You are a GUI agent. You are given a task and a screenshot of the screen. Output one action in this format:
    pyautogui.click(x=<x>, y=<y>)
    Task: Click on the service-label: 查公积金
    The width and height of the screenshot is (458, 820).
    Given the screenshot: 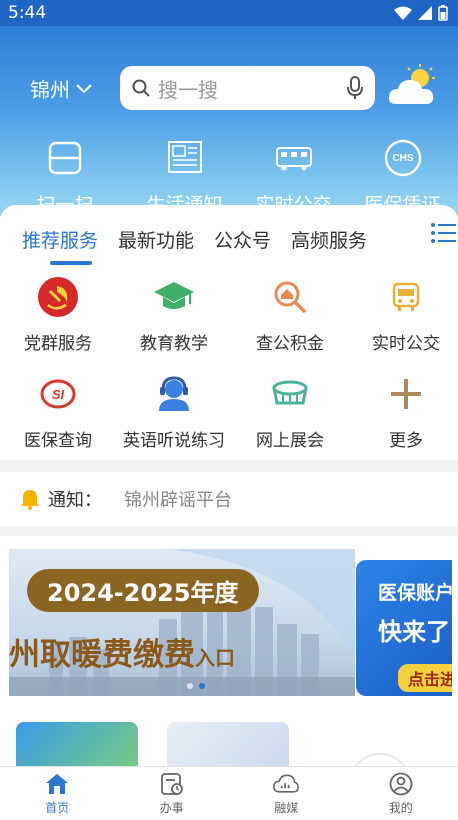 What is the action you would take?
    pyautogui.click(x=290, y=344)
    